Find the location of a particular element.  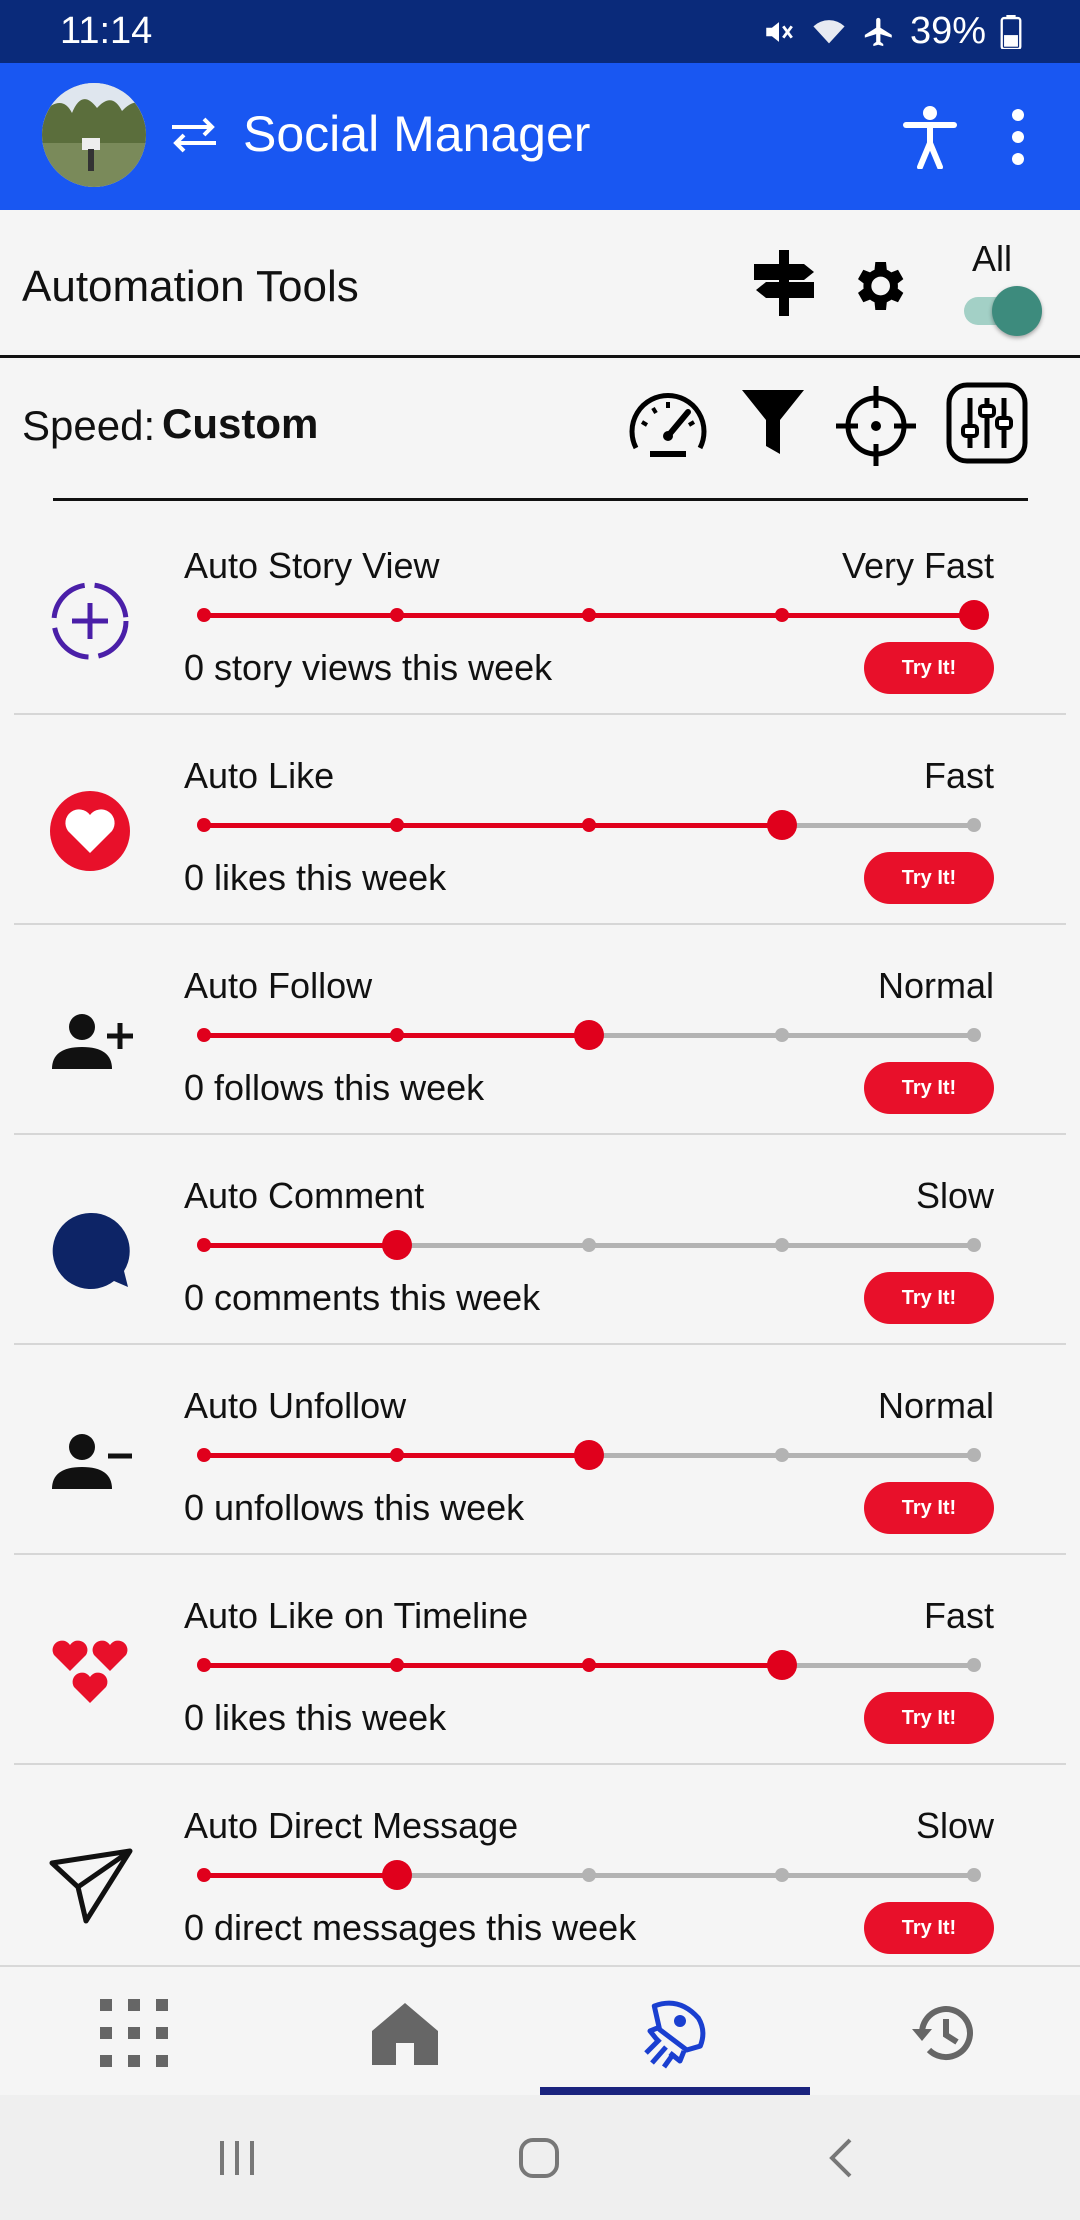

history-icon is located at coordinates (944, 2033).